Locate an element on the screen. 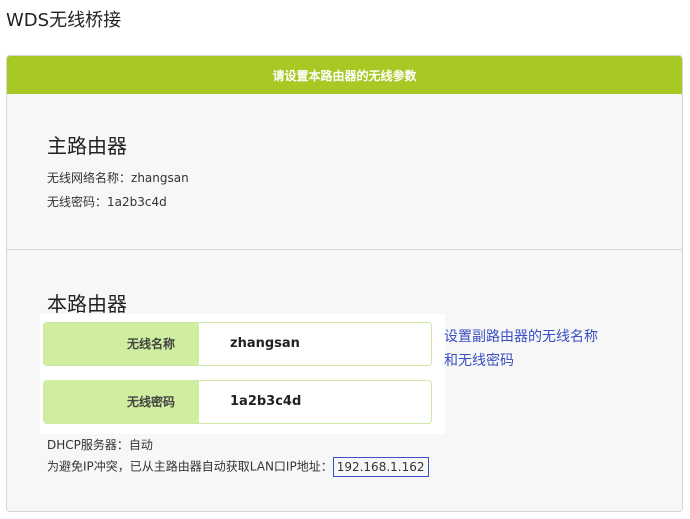 The width and height of the screenshot is (690, 519). main-router-ssid-label: 无线网络名称： is located at coordinates (89, 178).